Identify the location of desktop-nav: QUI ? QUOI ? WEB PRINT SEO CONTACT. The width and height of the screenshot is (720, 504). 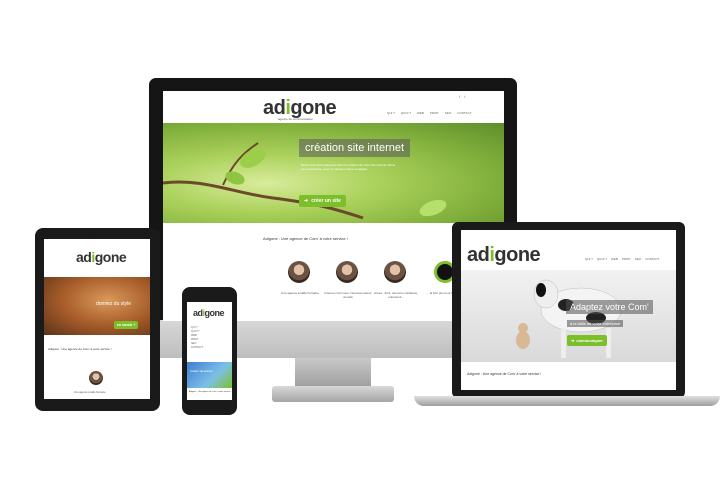
(426, 113).